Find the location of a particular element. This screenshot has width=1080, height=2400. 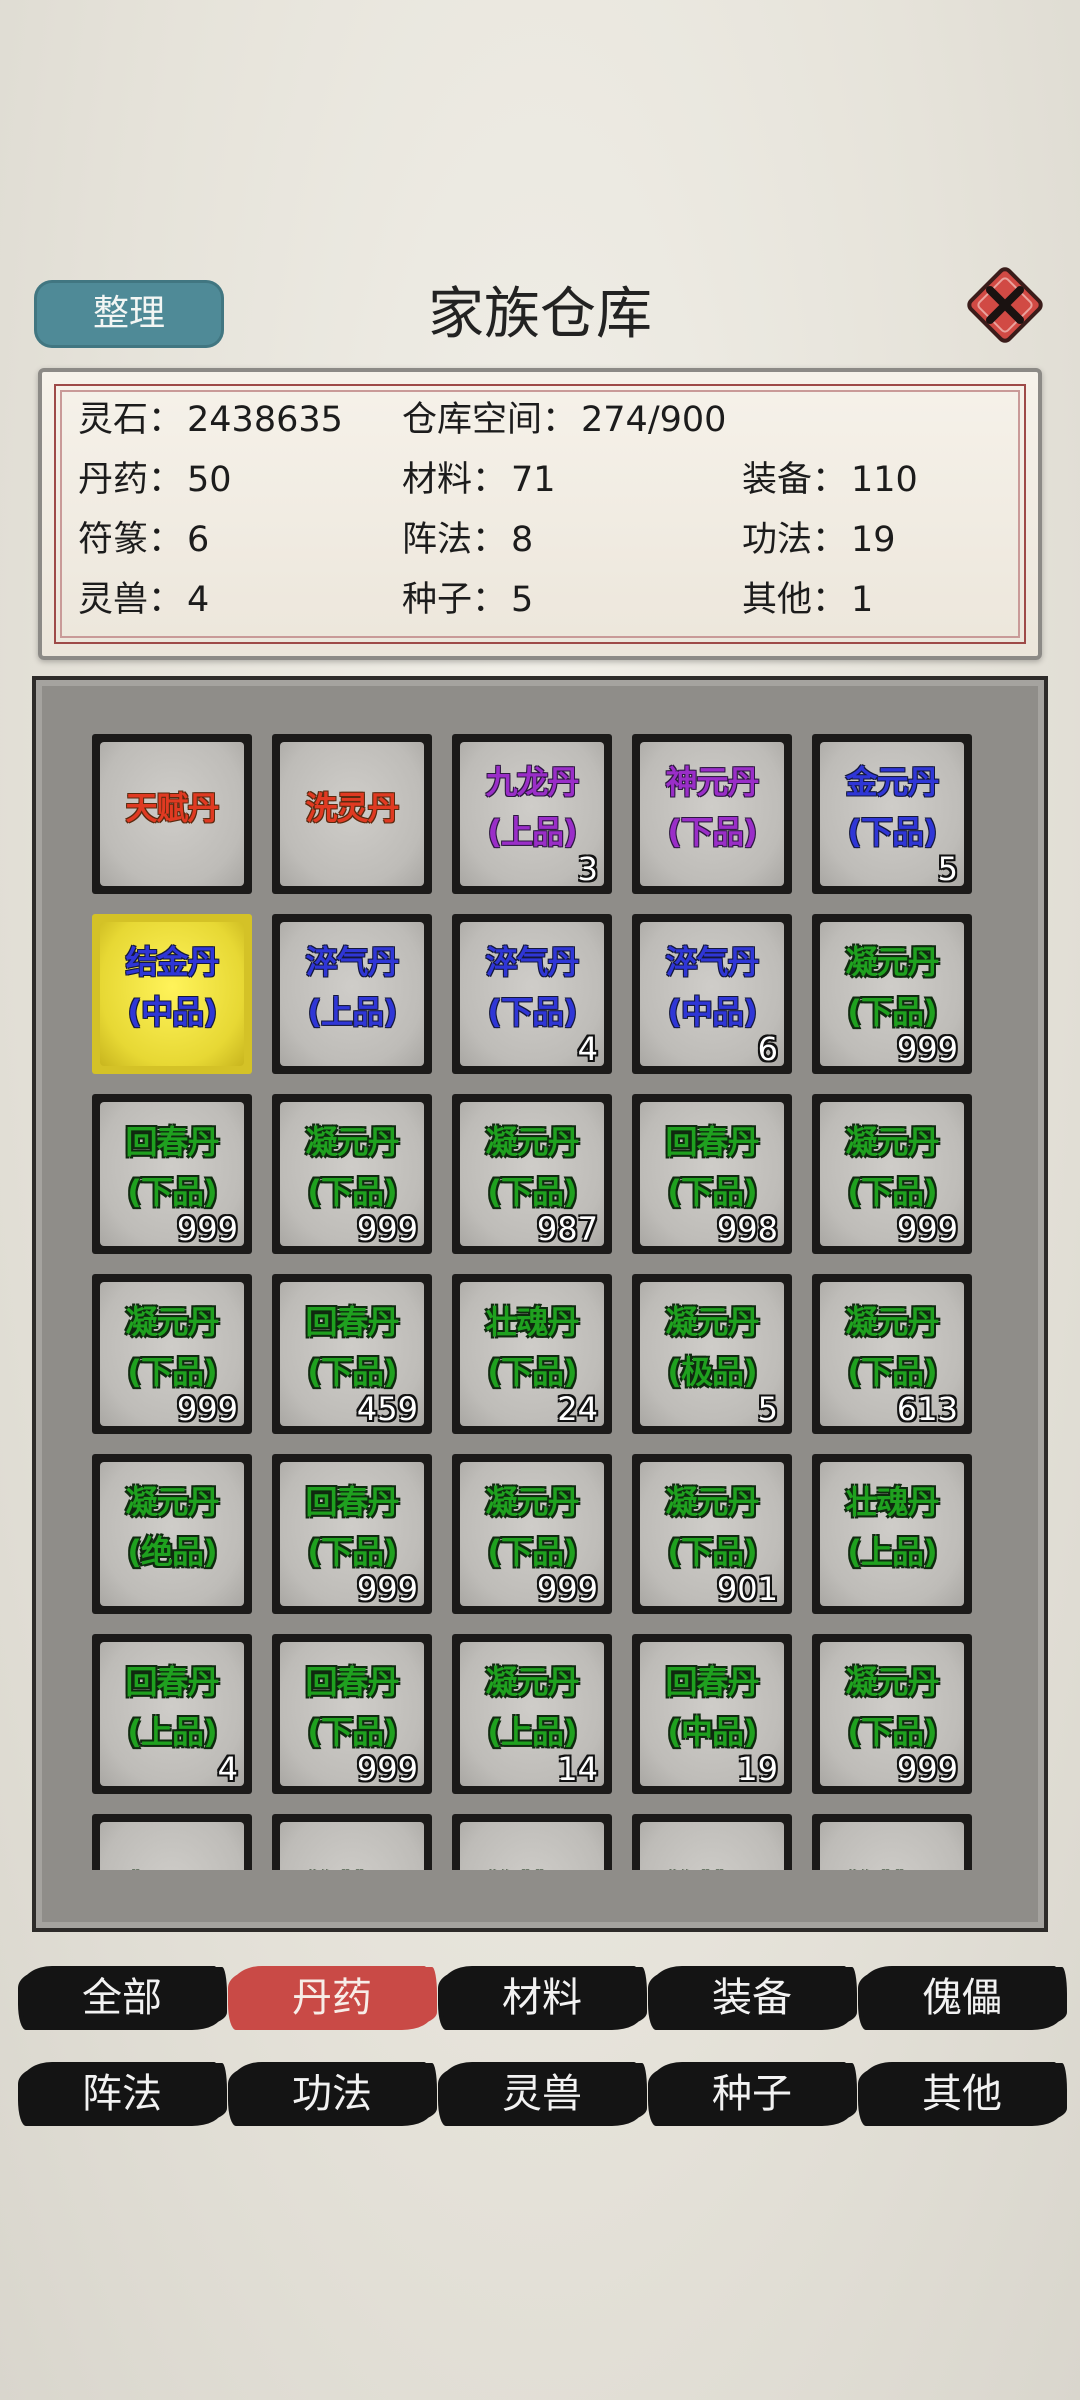

tab-label: 傀儡 is located at coordinates (962, 1998).